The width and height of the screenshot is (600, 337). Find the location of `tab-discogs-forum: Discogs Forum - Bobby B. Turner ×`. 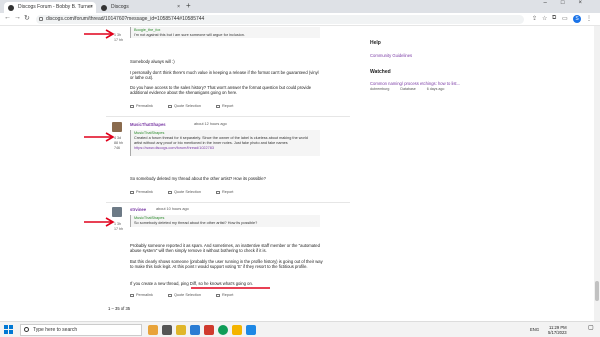

tab-discogs-forum: Discogs Forum - Bobby B. Turner × is located at coordinates (50, 7).